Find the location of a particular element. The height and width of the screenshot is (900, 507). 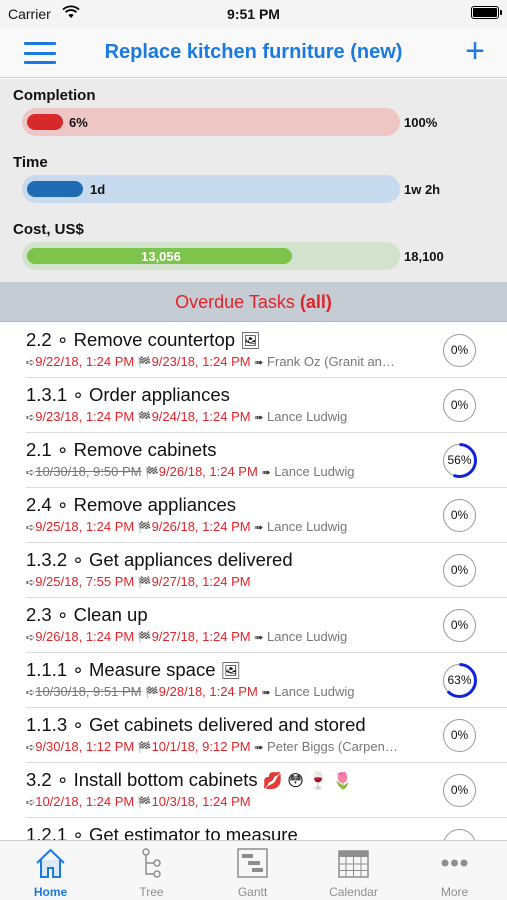

completion-value: 6% is located at coordinates (78, 122).